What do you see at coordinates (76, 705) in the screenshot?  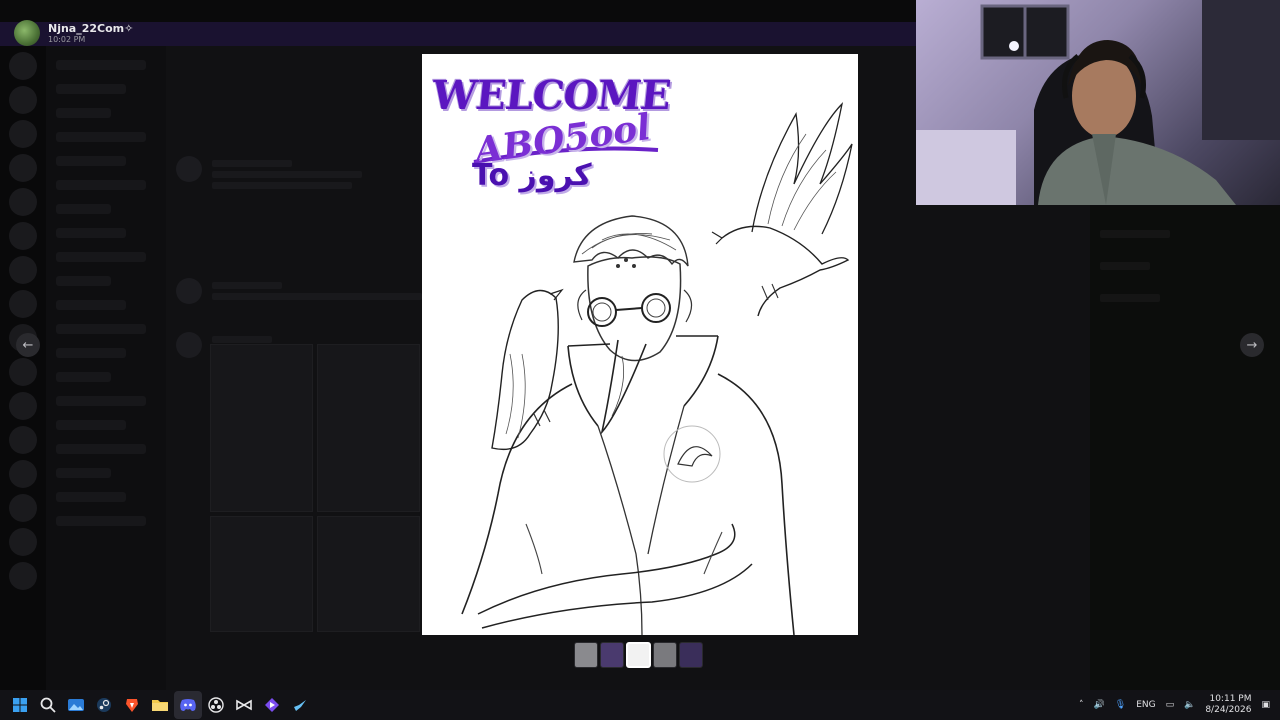 I see `photos-icon` at bounding box center [76, 705].